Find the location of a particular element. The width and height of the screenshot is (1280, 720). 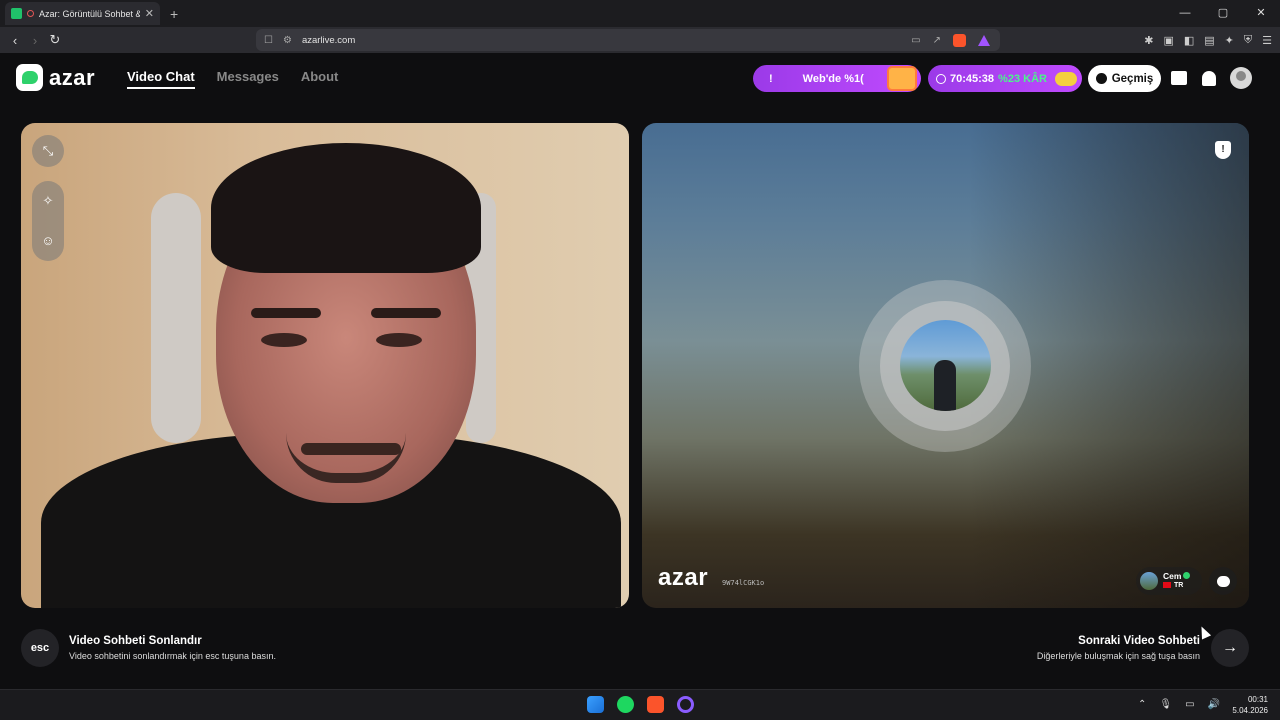

window-controls: — ▢ ✕ is located at coordinates (1223, 13).